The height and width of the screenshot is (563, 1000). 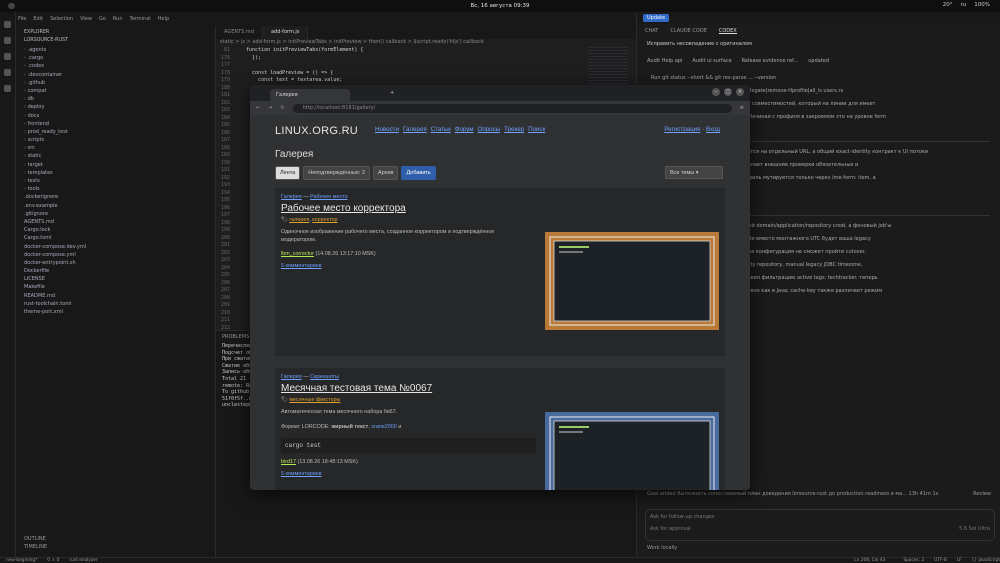 I want to click on tag-link: месячные фикстуры, so click(x=314, y=400).